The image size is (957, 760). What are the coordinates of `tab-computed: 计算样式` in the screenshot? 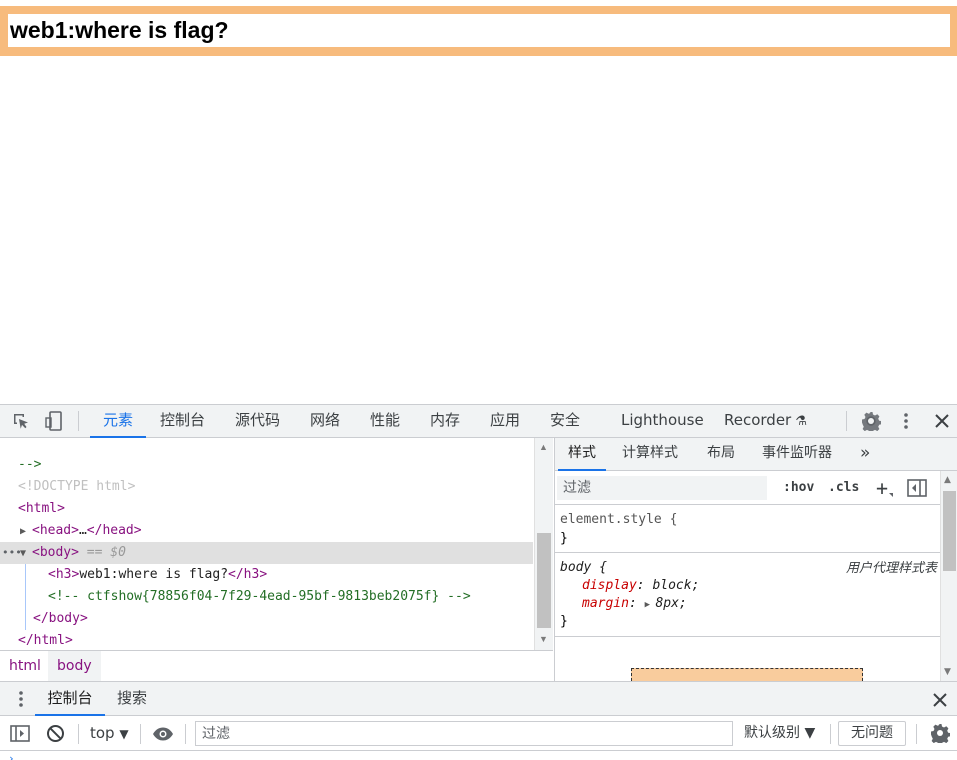 It's located at (650, 454).